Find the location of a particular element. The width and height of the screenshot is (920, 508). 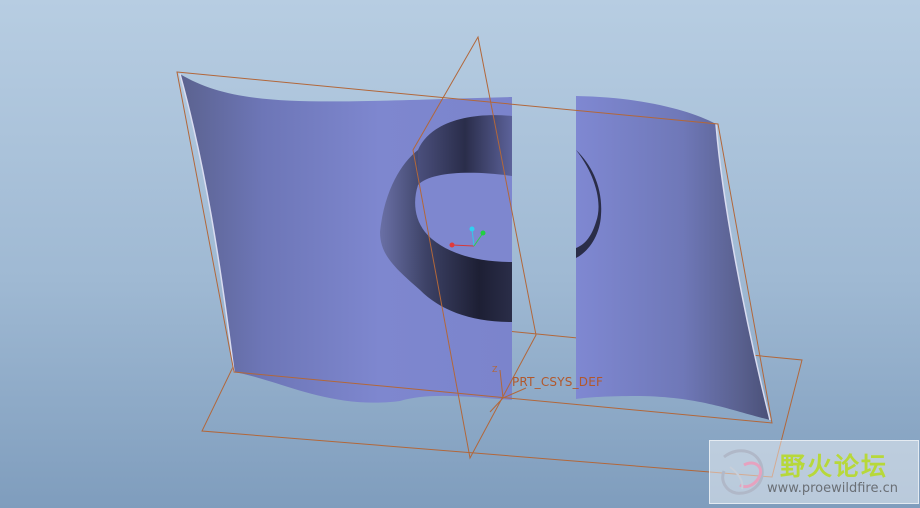

forum-watermark: 野火论坛 www.proewildfire.cn is located at coordinates (814, 472).